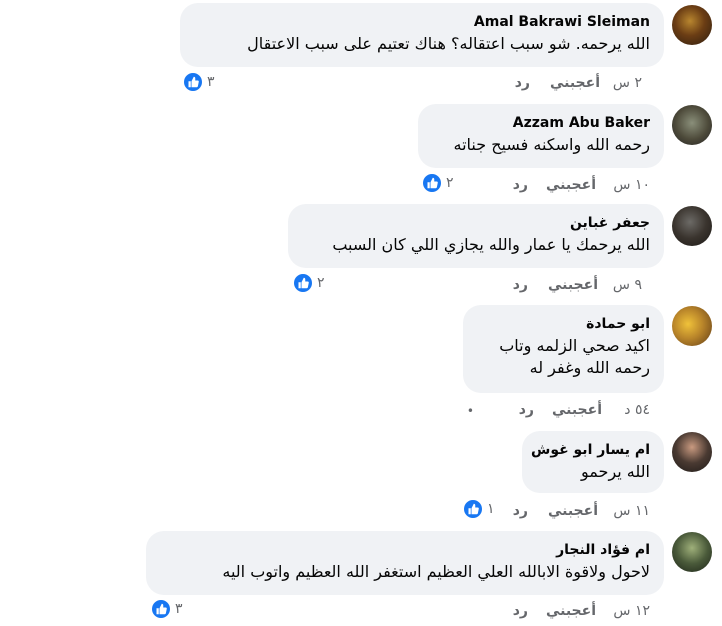  Describe the element at coordinates (563, 324) in the screenshot. I see `comment-author: ابو حمادة` at that location.